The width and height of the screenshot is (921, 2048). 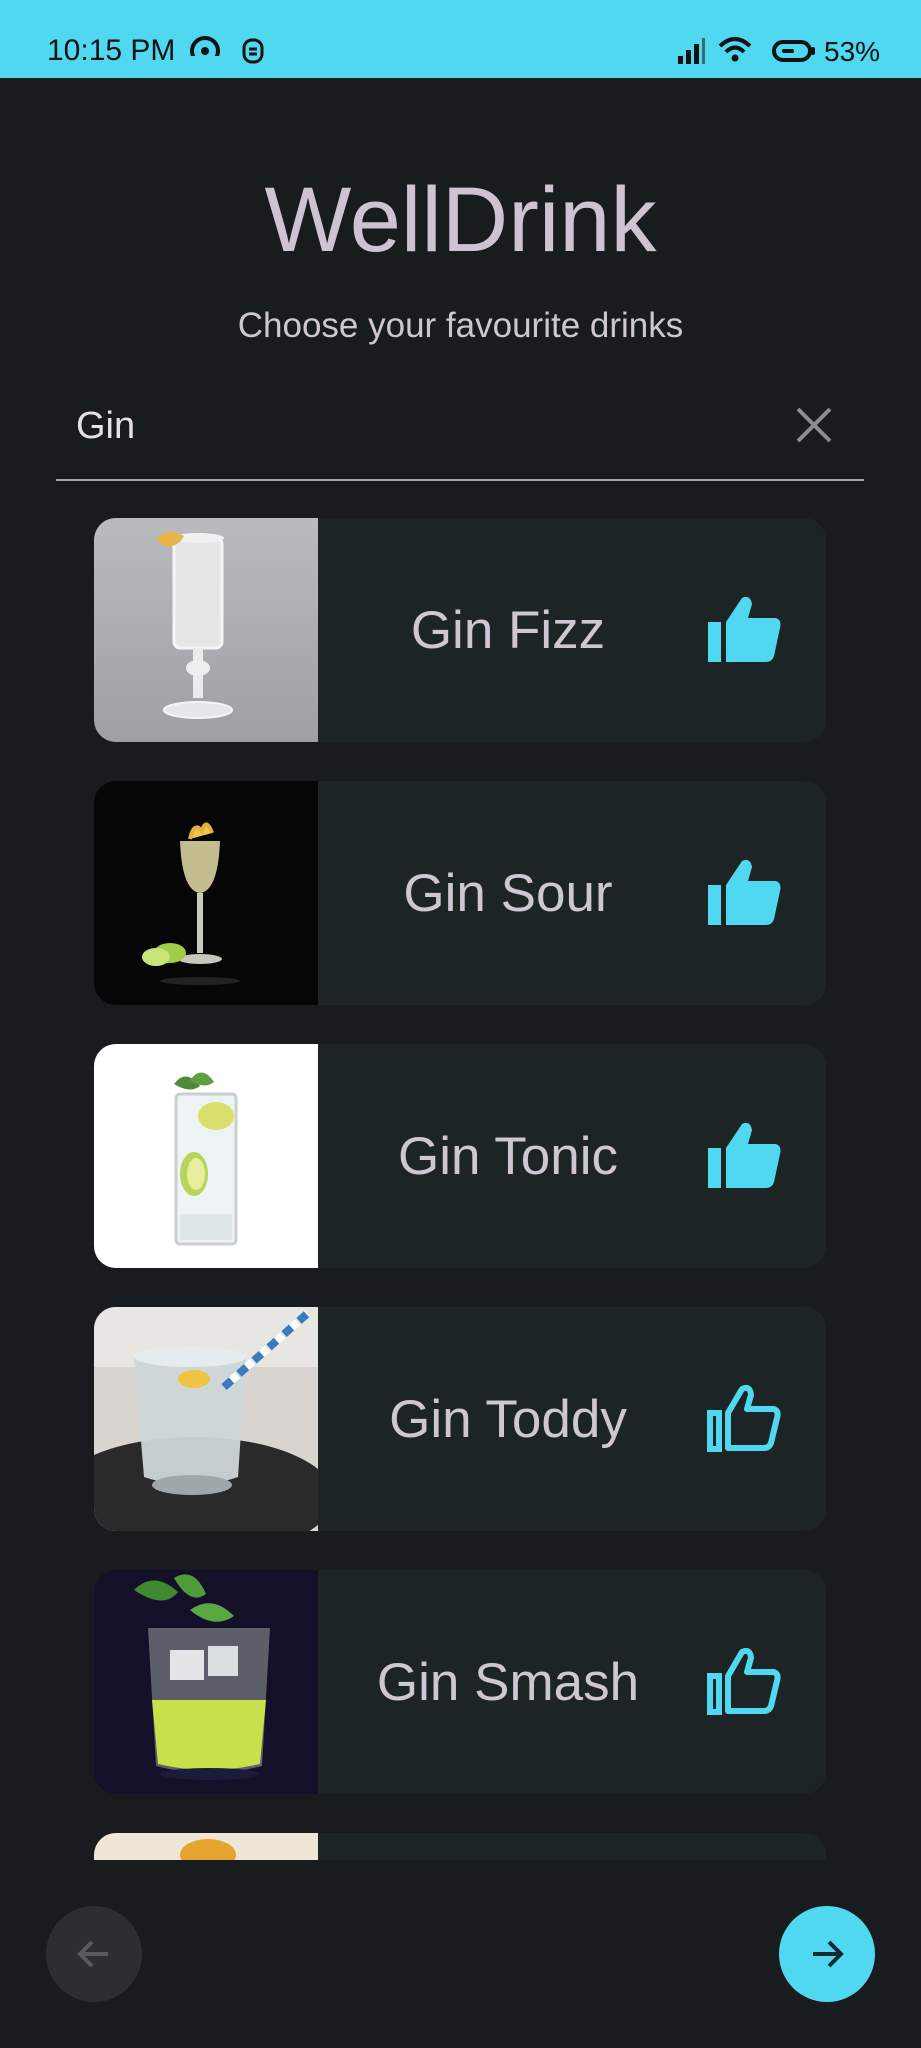 I want to click on search-field, so click(x=460, y=433).